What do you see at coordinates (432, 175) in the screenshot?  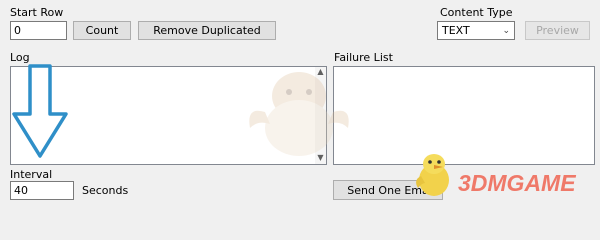 I see `chick-logo-icon` at bounding box center [432, 175].